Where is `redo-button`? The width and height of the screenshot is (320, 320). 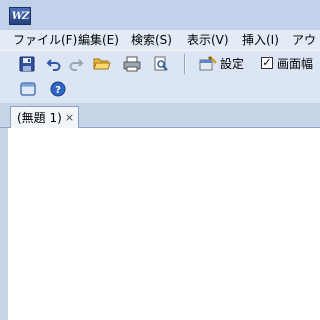
redo-button is located at coordinates (76, 64).